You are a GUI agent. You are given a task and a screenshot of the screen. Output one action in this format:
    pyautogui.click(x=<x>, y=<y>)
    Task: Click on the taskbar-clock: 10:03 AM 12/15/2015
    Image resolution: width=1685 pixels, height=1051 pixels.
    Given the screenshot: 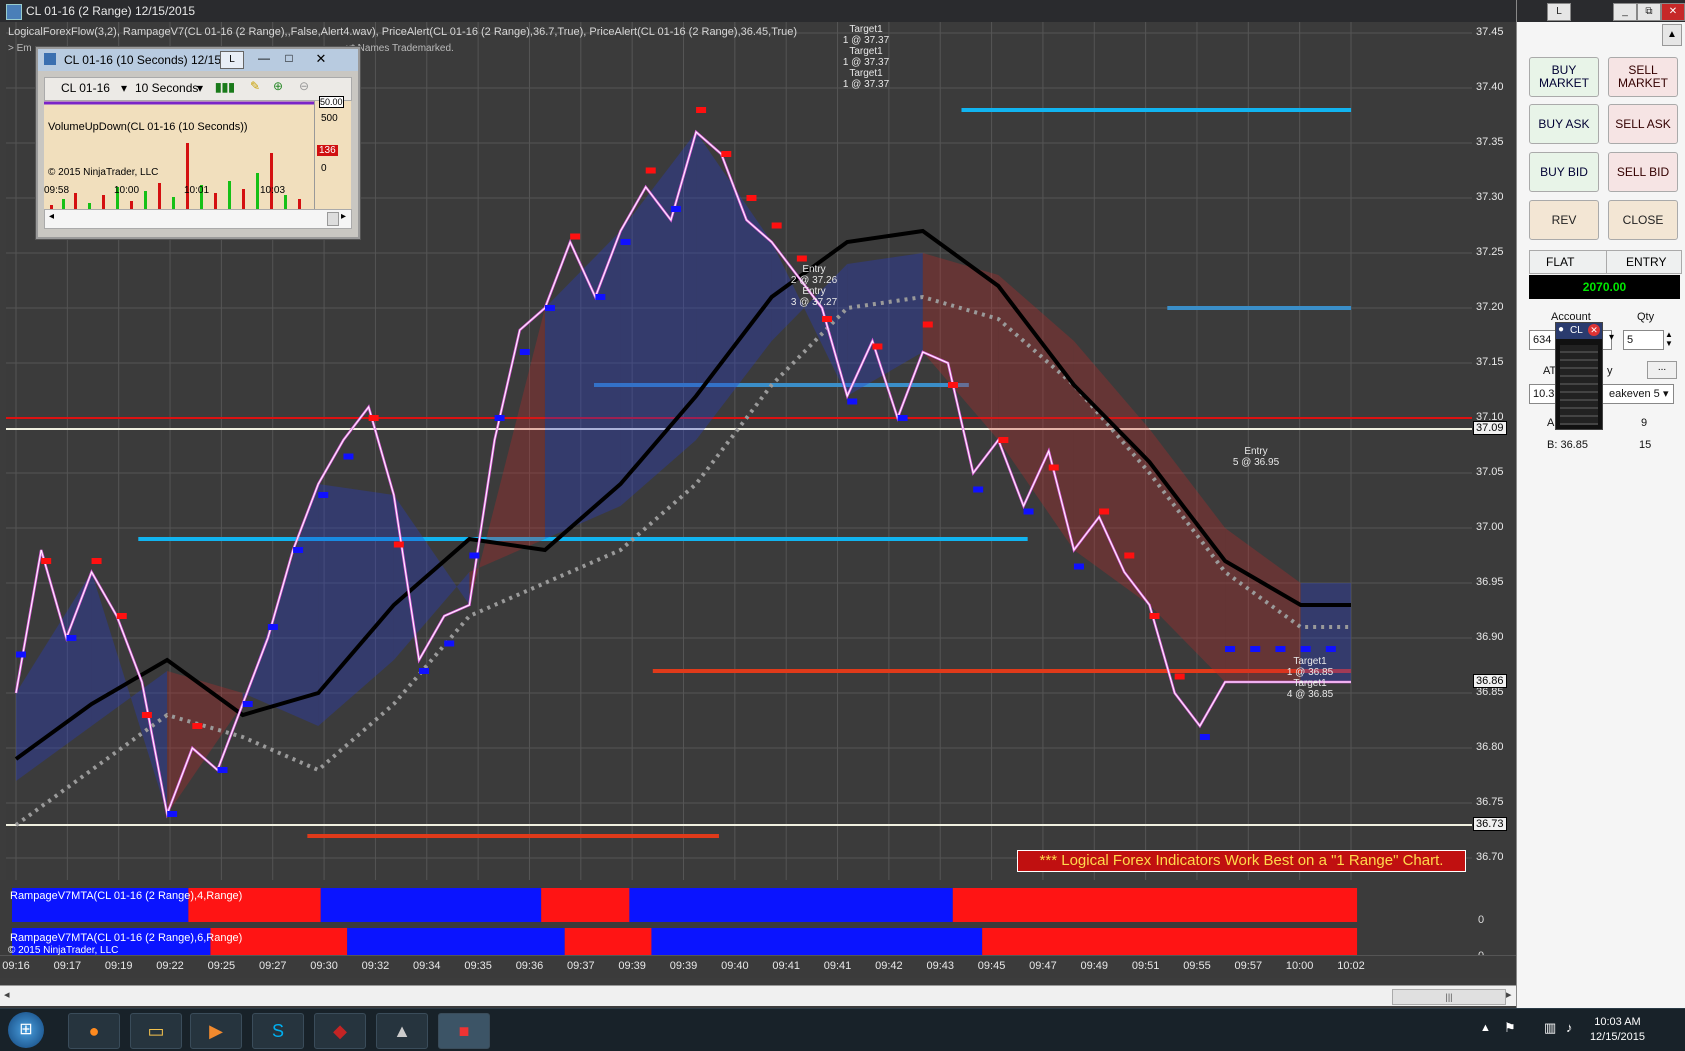 What is the action you would take?
    pyautogui.click(x=1617, y=1030)
    